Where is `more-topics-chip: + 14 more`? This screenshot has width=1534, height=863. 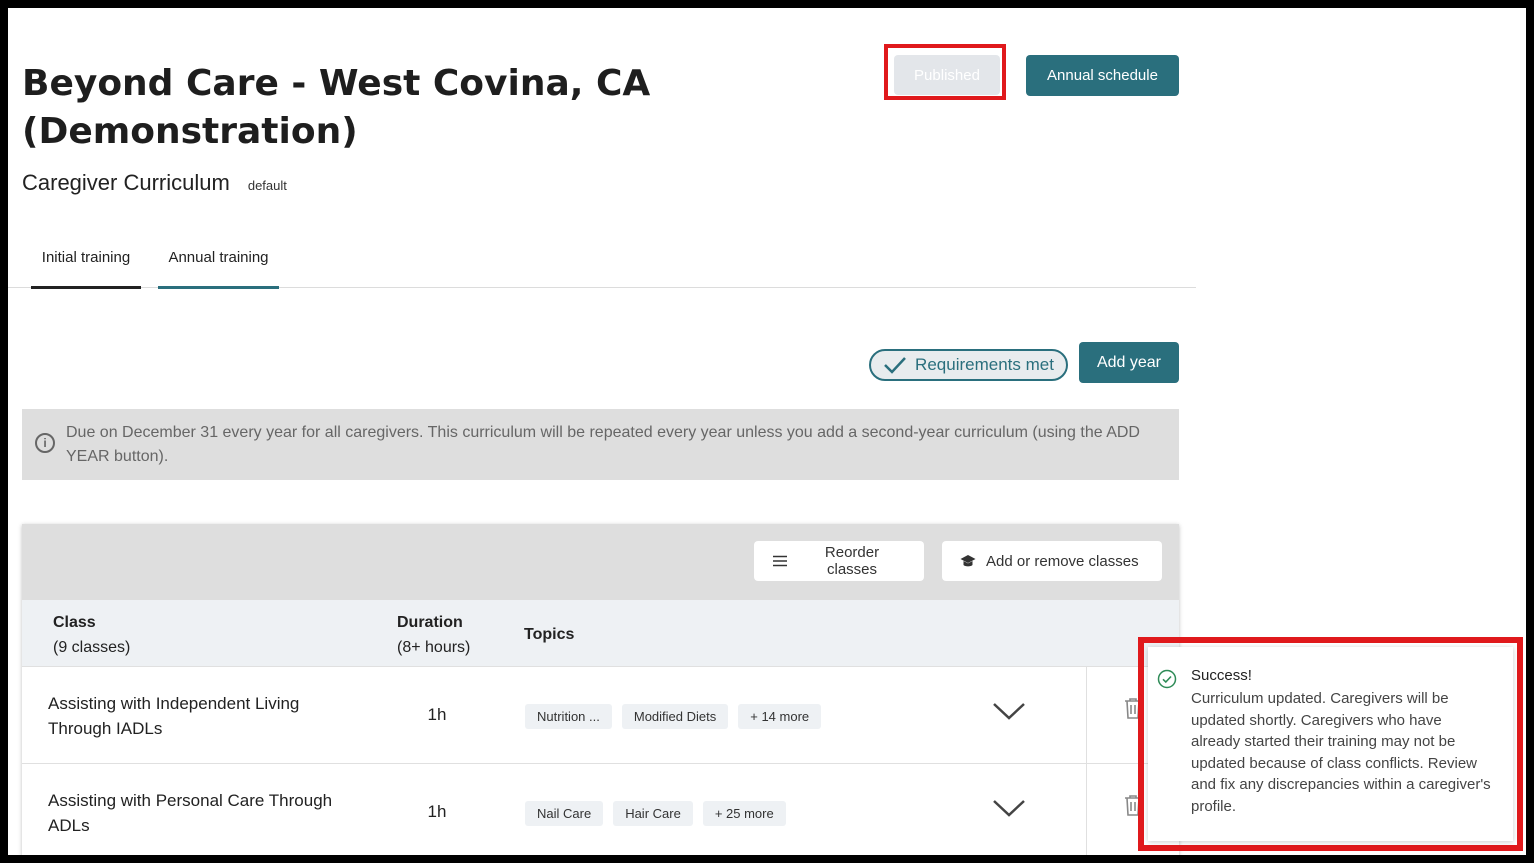
more-topics-chip: + 14 more is located at coordinates (780, 716).